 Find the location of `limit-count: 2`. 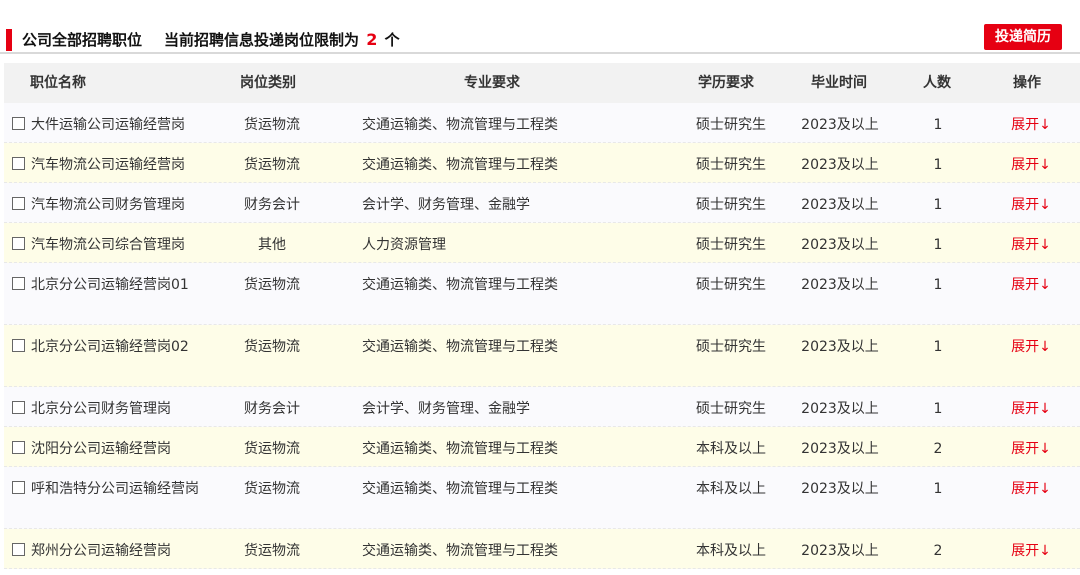

limit-count: 2 is located at coordinates (372, 39).